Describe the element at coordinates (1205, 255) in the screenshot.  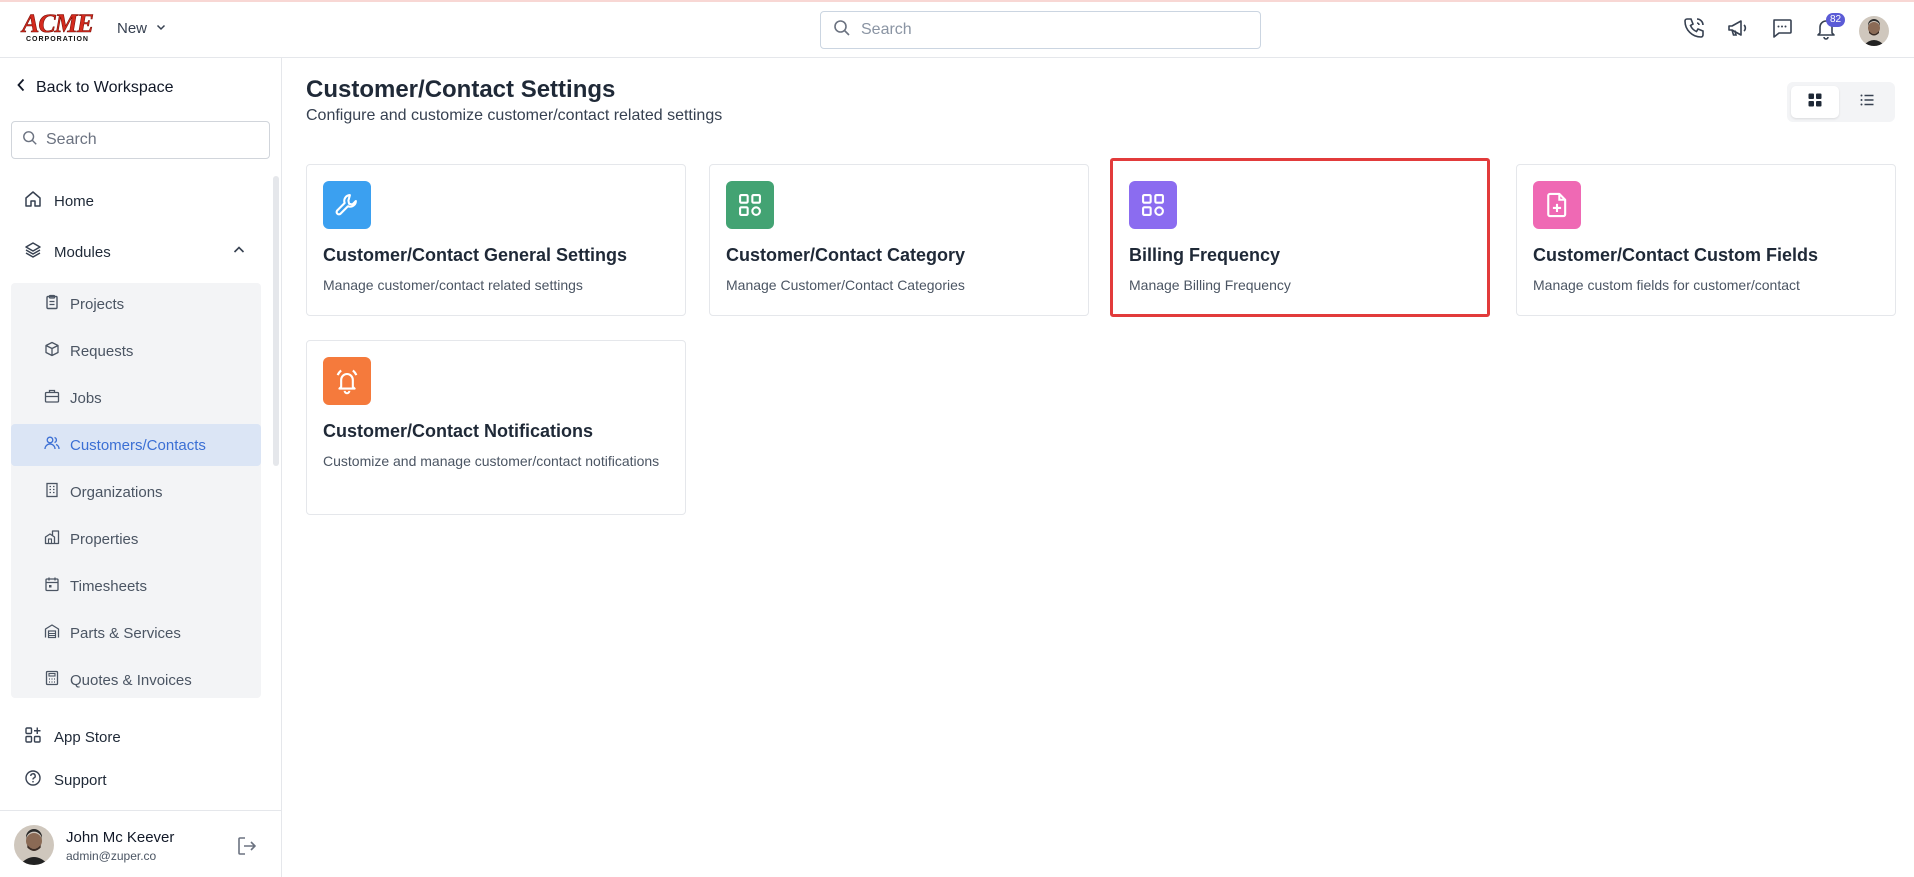
I see `card-title: Billing Frequency` at that location.